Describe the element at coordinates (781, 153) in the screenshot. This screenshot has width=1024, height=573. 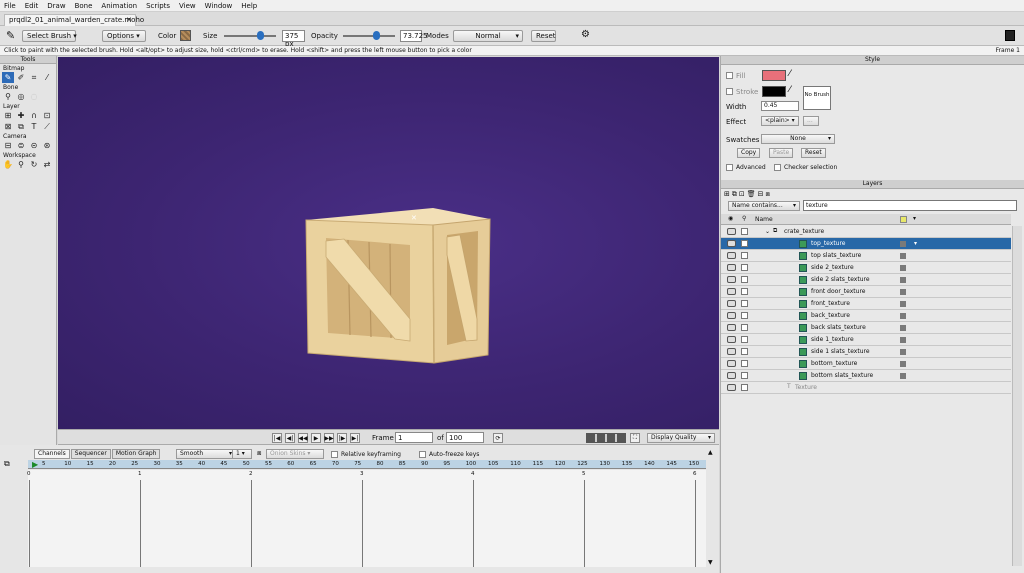
I see `paste-button: Paste` at that location.